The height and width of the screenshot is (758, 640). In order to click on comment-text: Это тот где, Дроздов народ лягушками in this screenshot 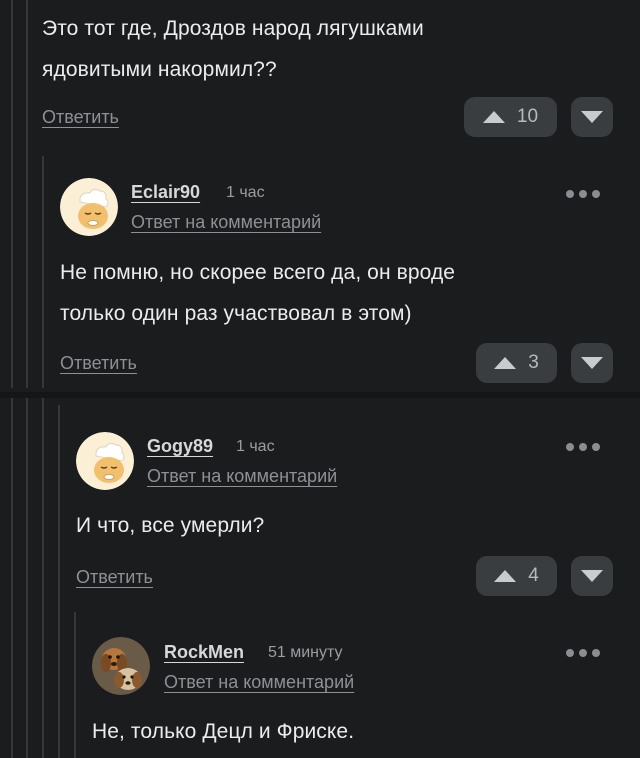, I will do `click(233, 28)`.